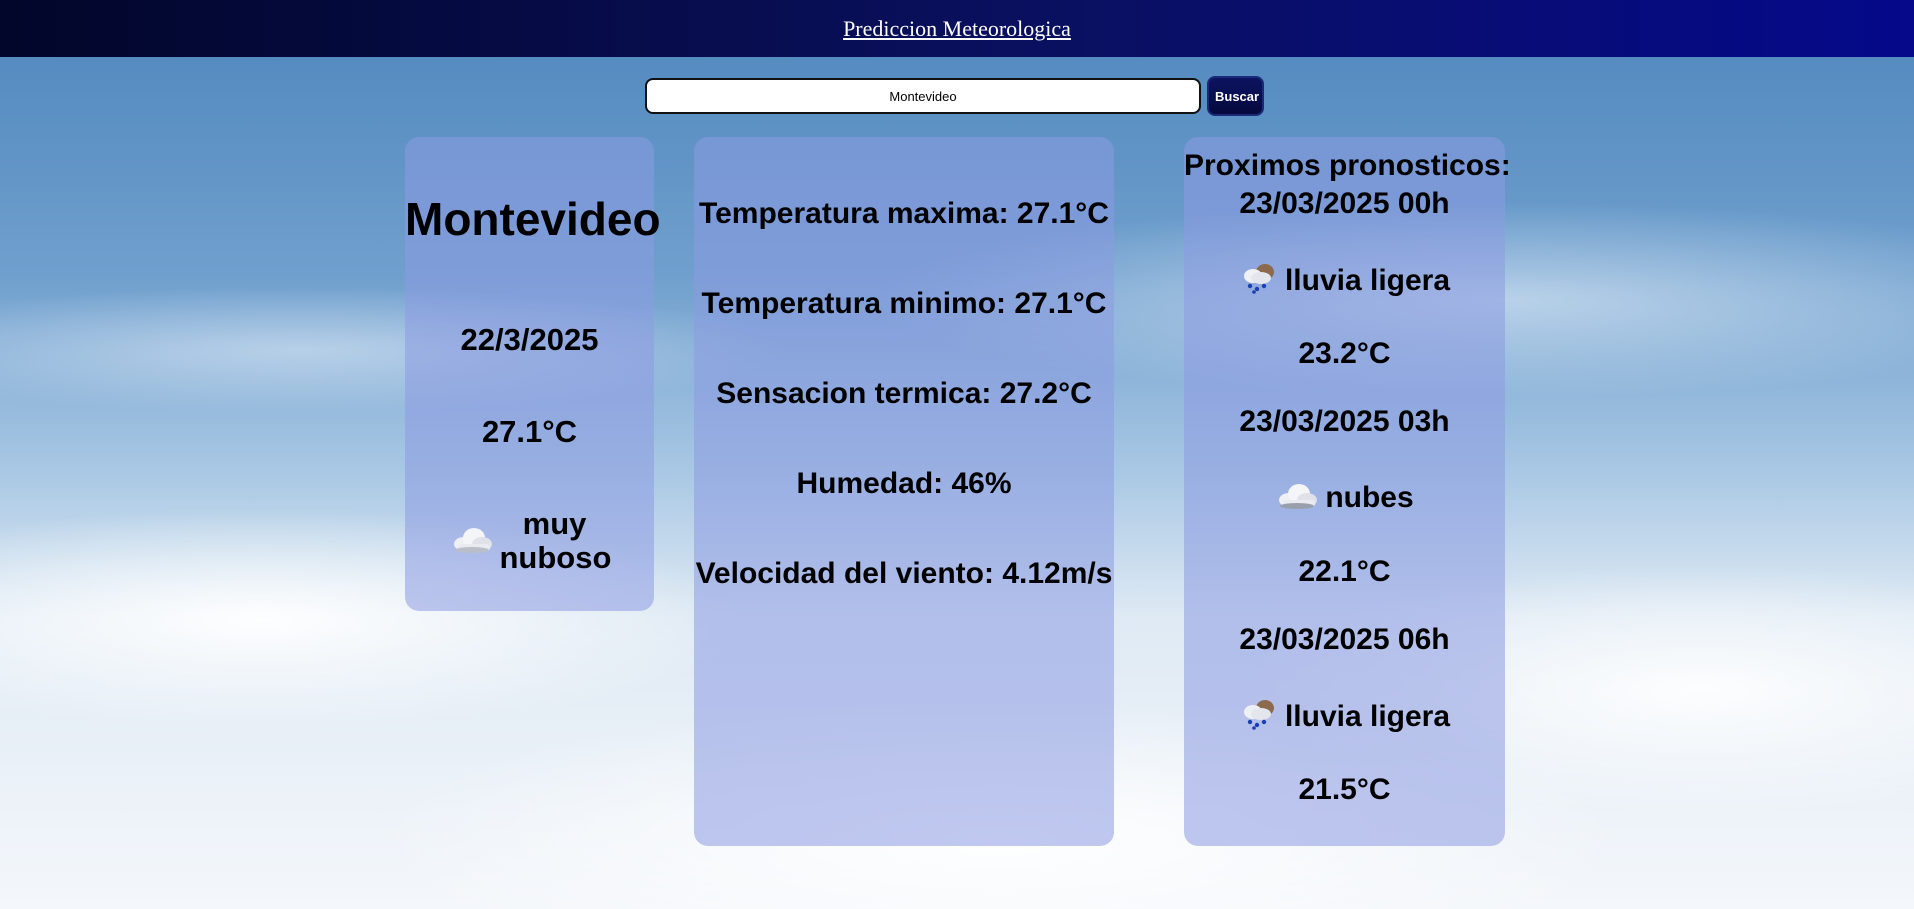 The height and width of the screenshot is (909, 1914). What do you see at coordinates (529, 431) in the screenshot?
I see `current-temperature: 27.1°C` at bounding box center [529, 431].